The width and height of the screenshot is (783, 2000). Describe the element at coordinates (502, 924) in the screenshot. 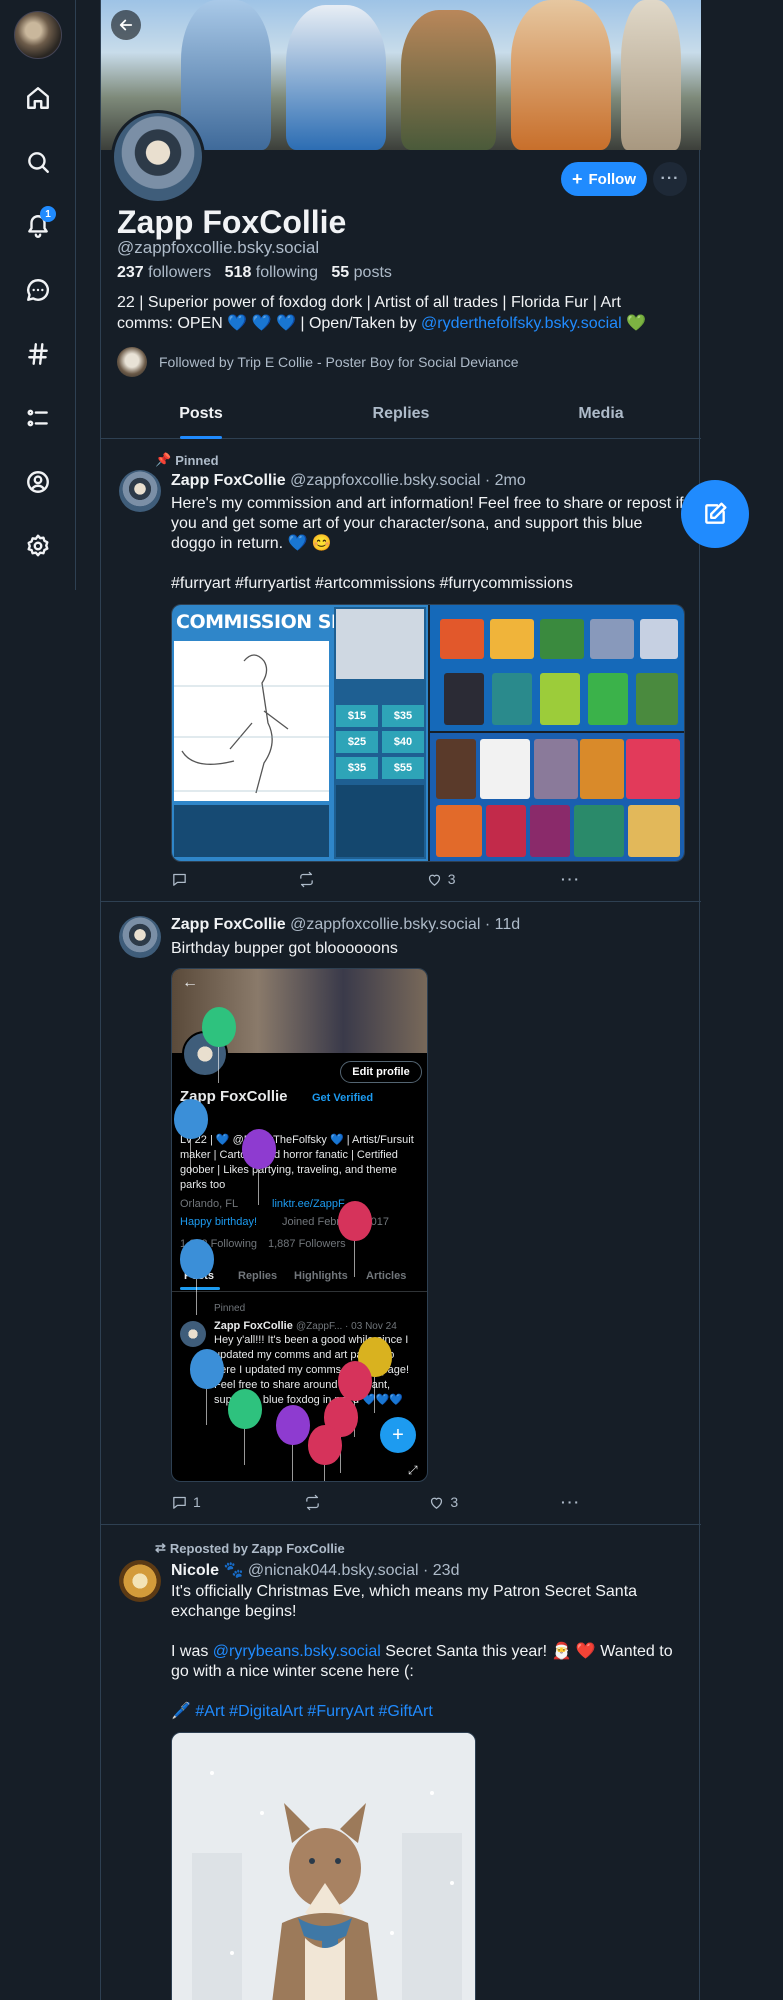

I see `post-time: · 11d` at that location.